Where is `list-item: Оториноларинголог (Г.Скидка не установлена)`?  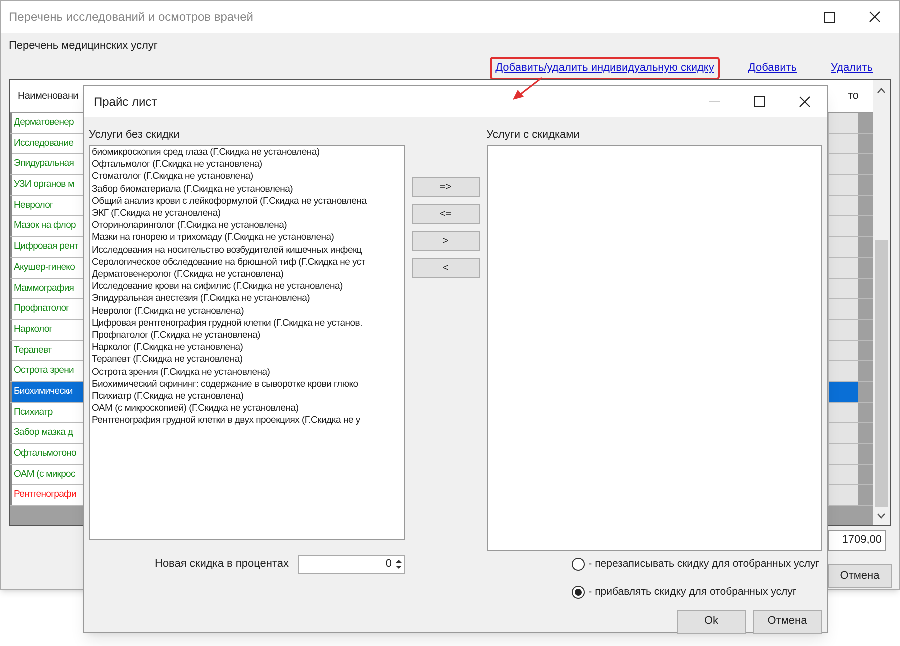 list-item: Оториноларинголог (Г.Скидка не установлена) is located at coordinates (190, 226).